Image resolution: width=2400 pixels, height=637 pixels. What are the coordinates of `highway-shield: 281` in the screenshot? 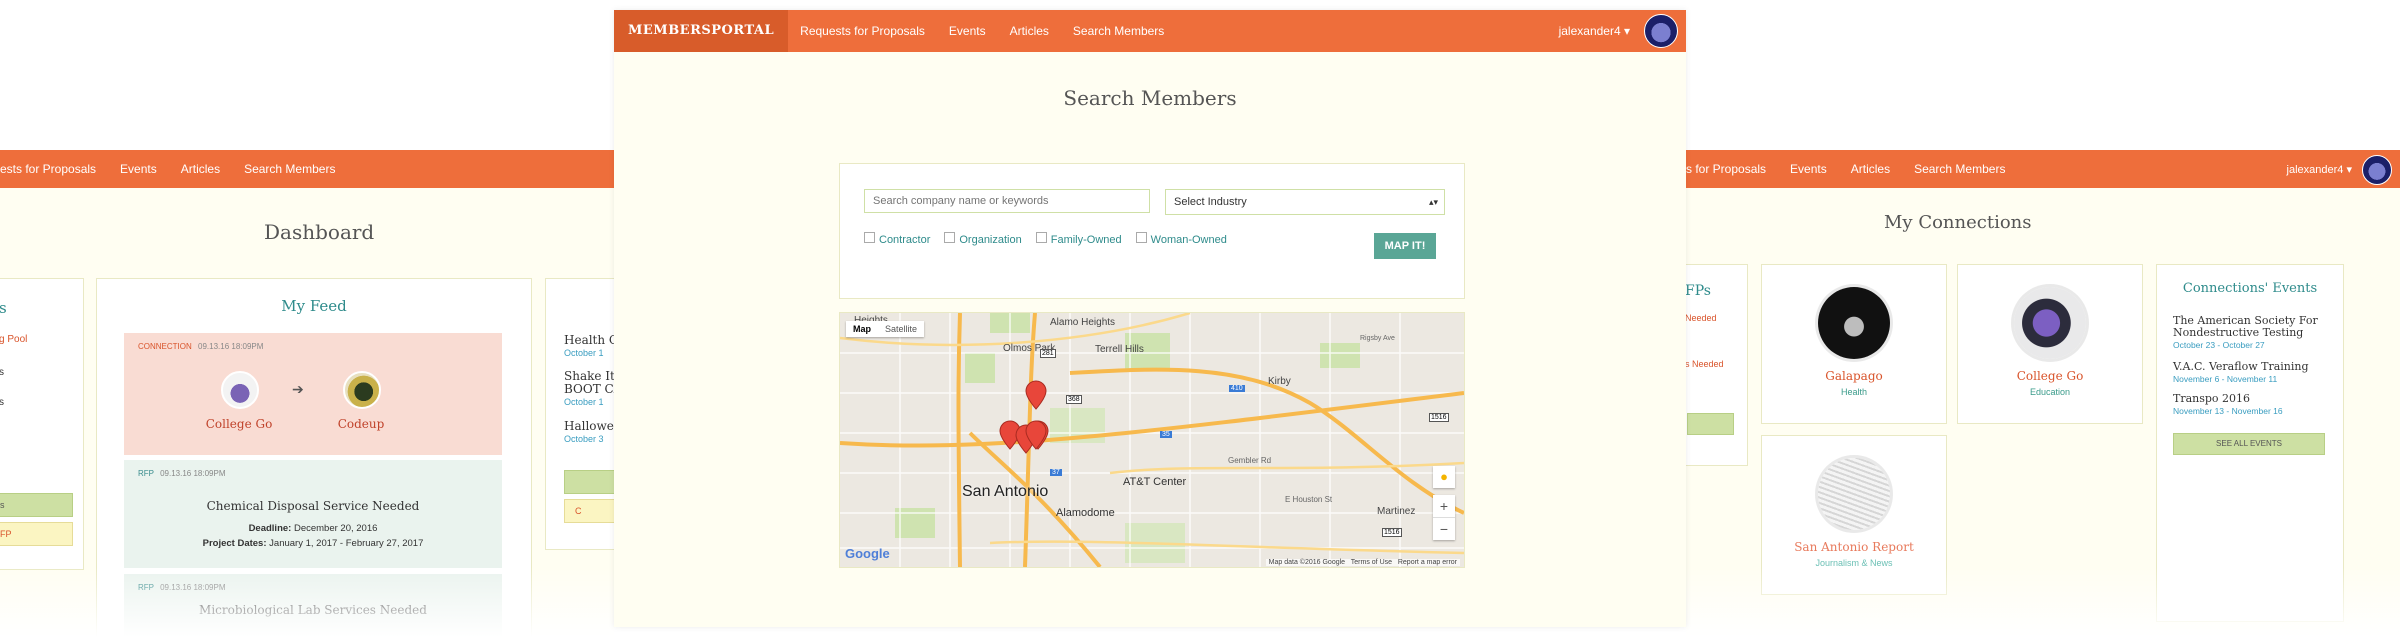 It's located at (1048, 353).